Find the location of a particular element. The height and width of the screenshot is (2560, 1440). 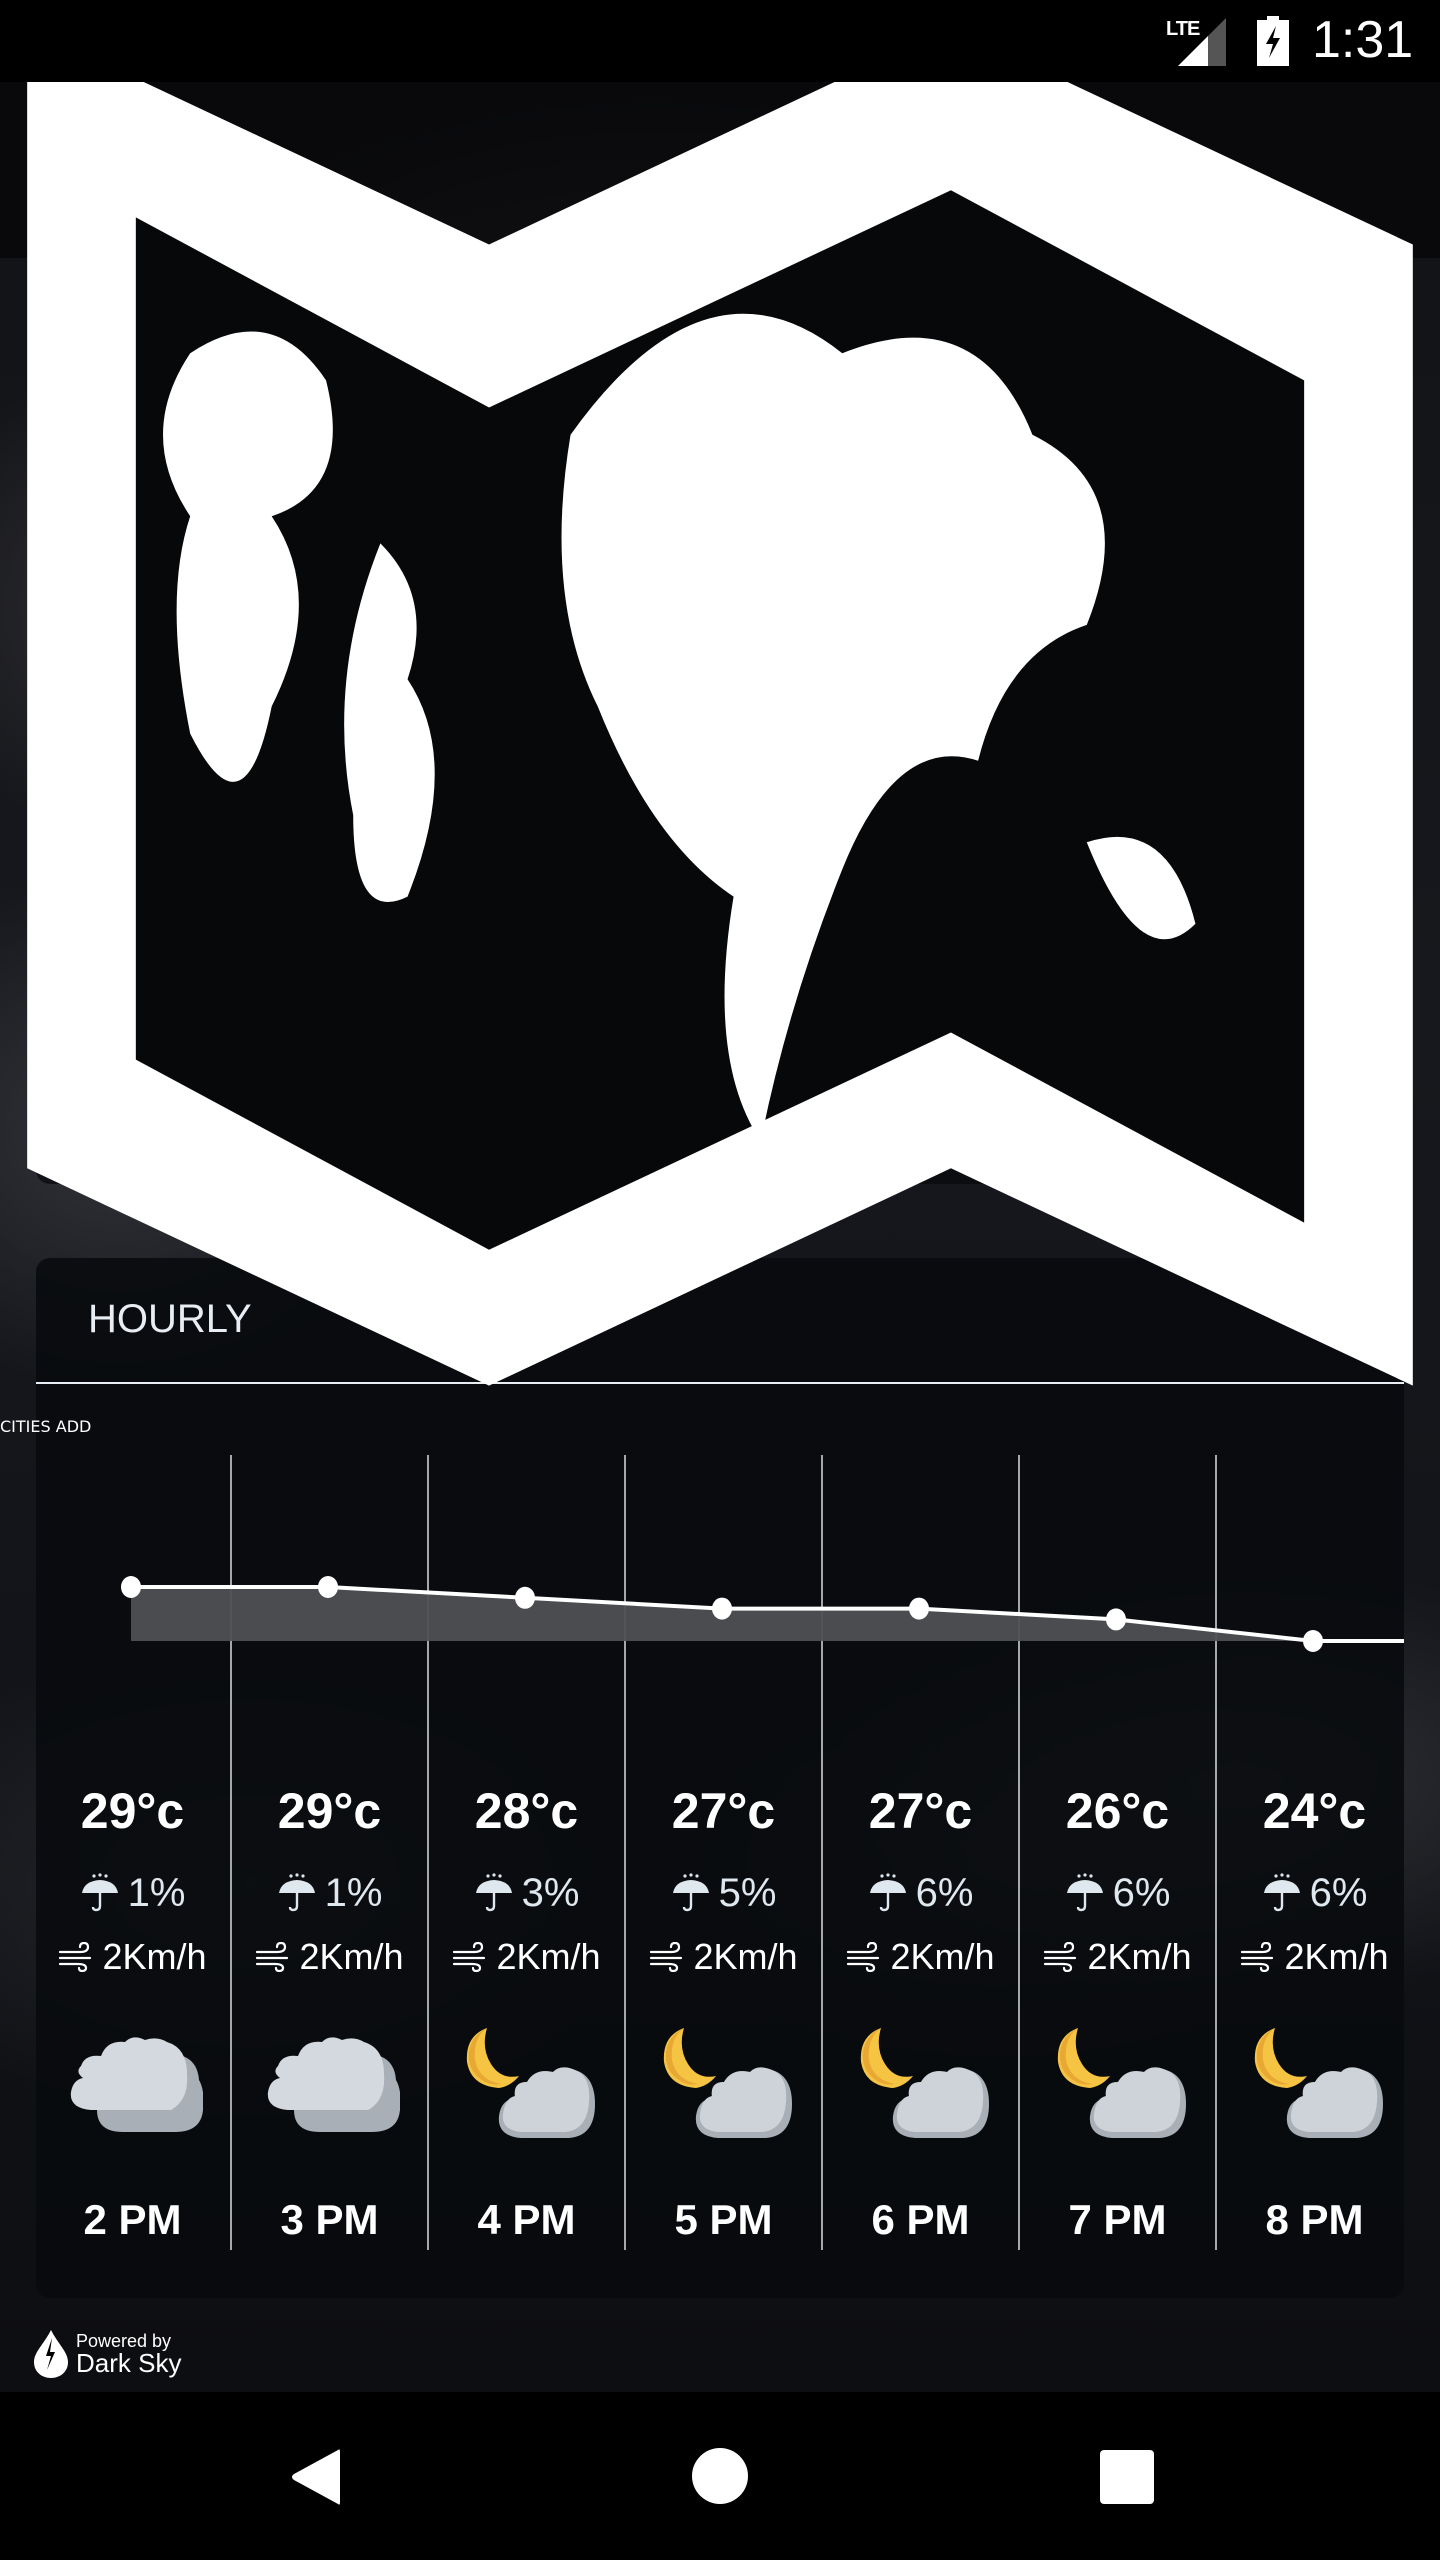

hourly-item: 29°c 1% 2Km/h 2 PM is located at coordinates (132, 2007).